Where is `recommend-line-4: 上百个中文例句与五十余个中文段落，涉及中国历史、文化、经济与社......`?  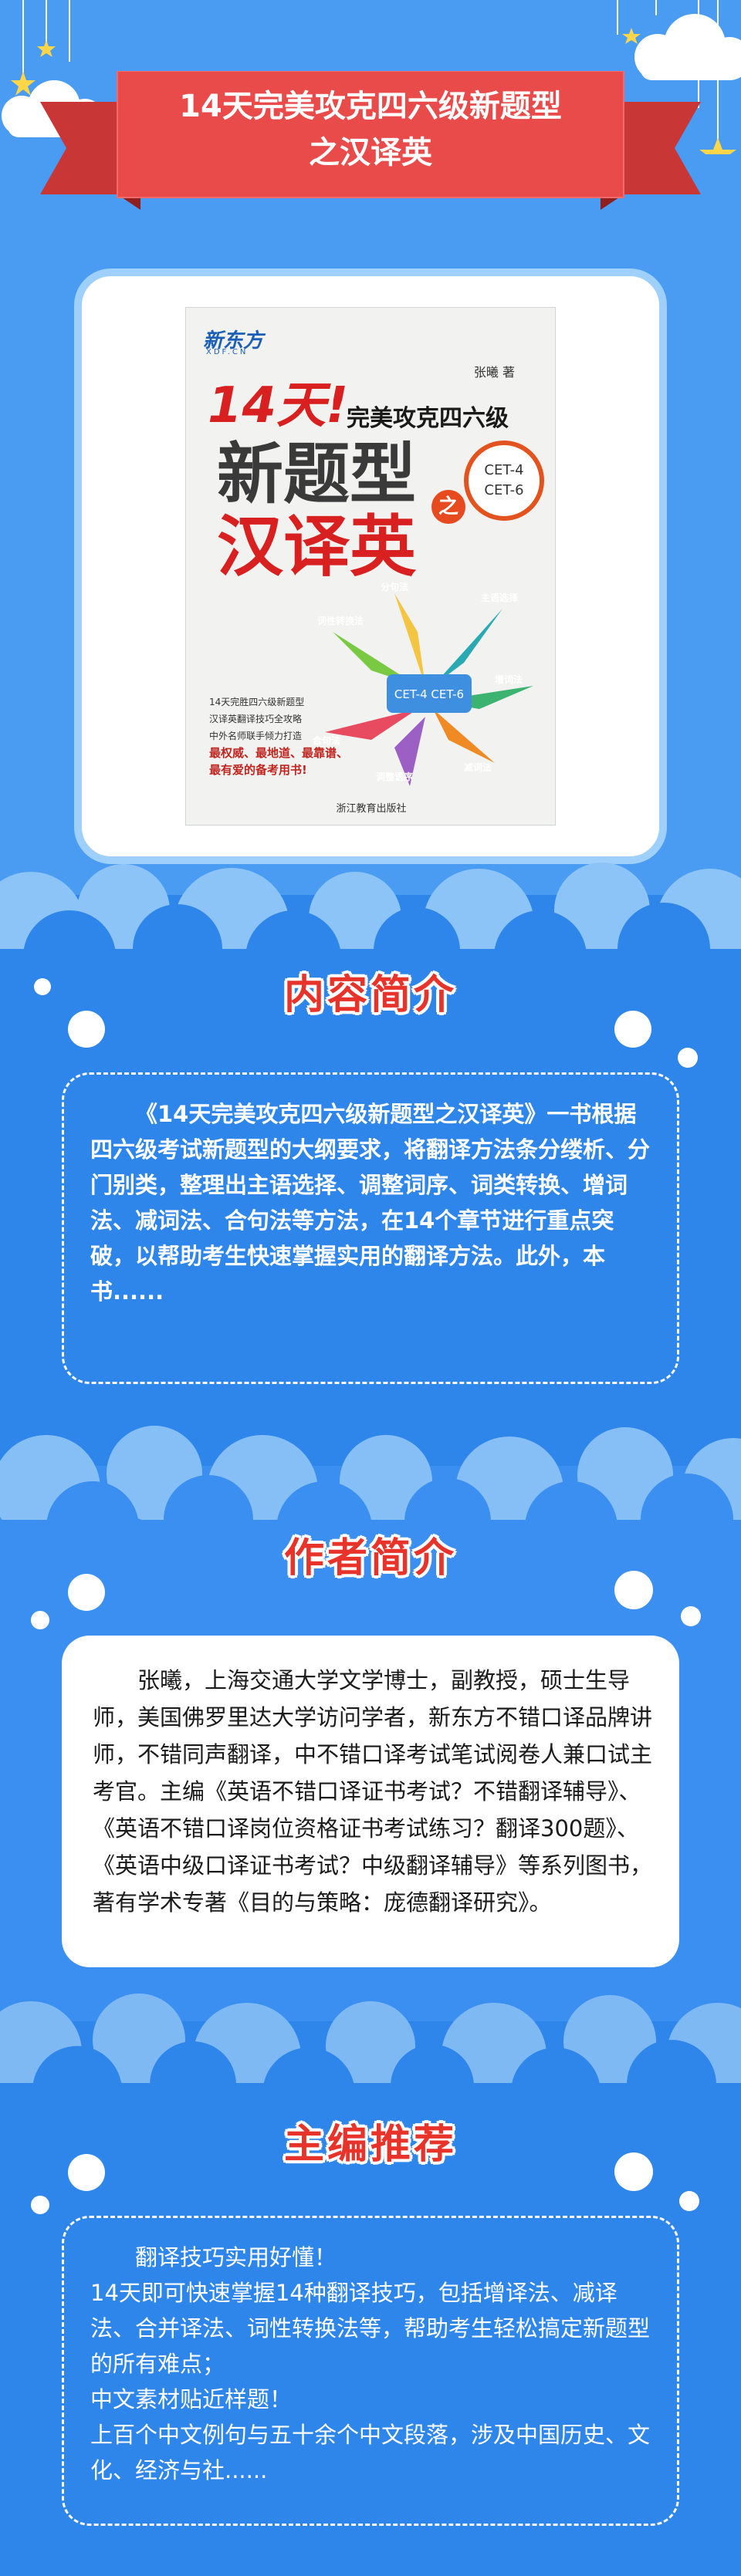
recommend-line-4: 上百个中文例句与五十余个中文段落，涉及中国历史、文化、经济与社...... is located at coordinates (370, 2452).